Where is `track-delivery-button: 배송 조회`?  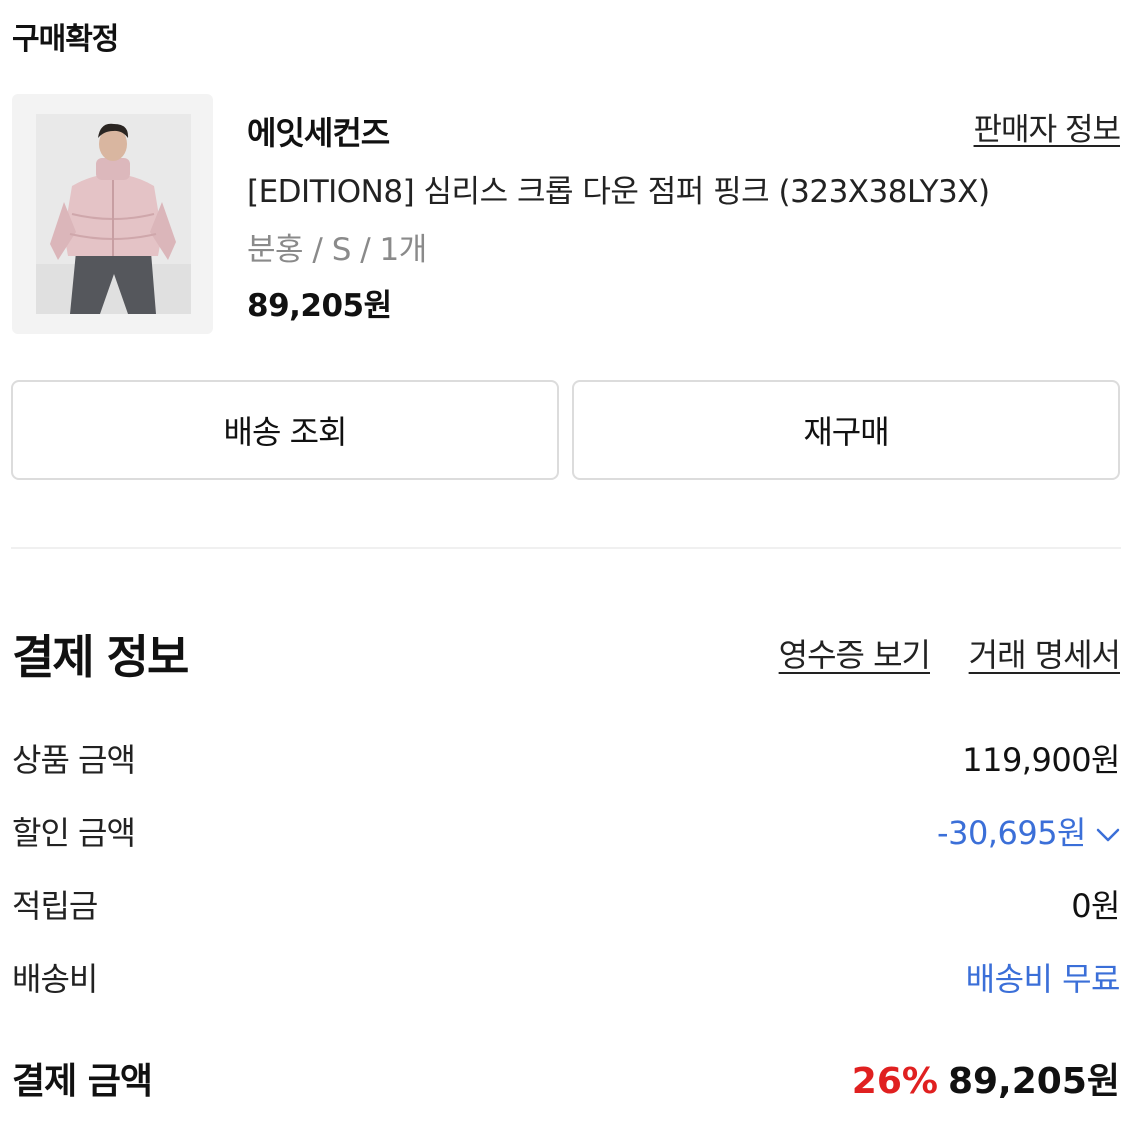 track-delivery-button: 배송 조회 is located at coordinates (285, 430).